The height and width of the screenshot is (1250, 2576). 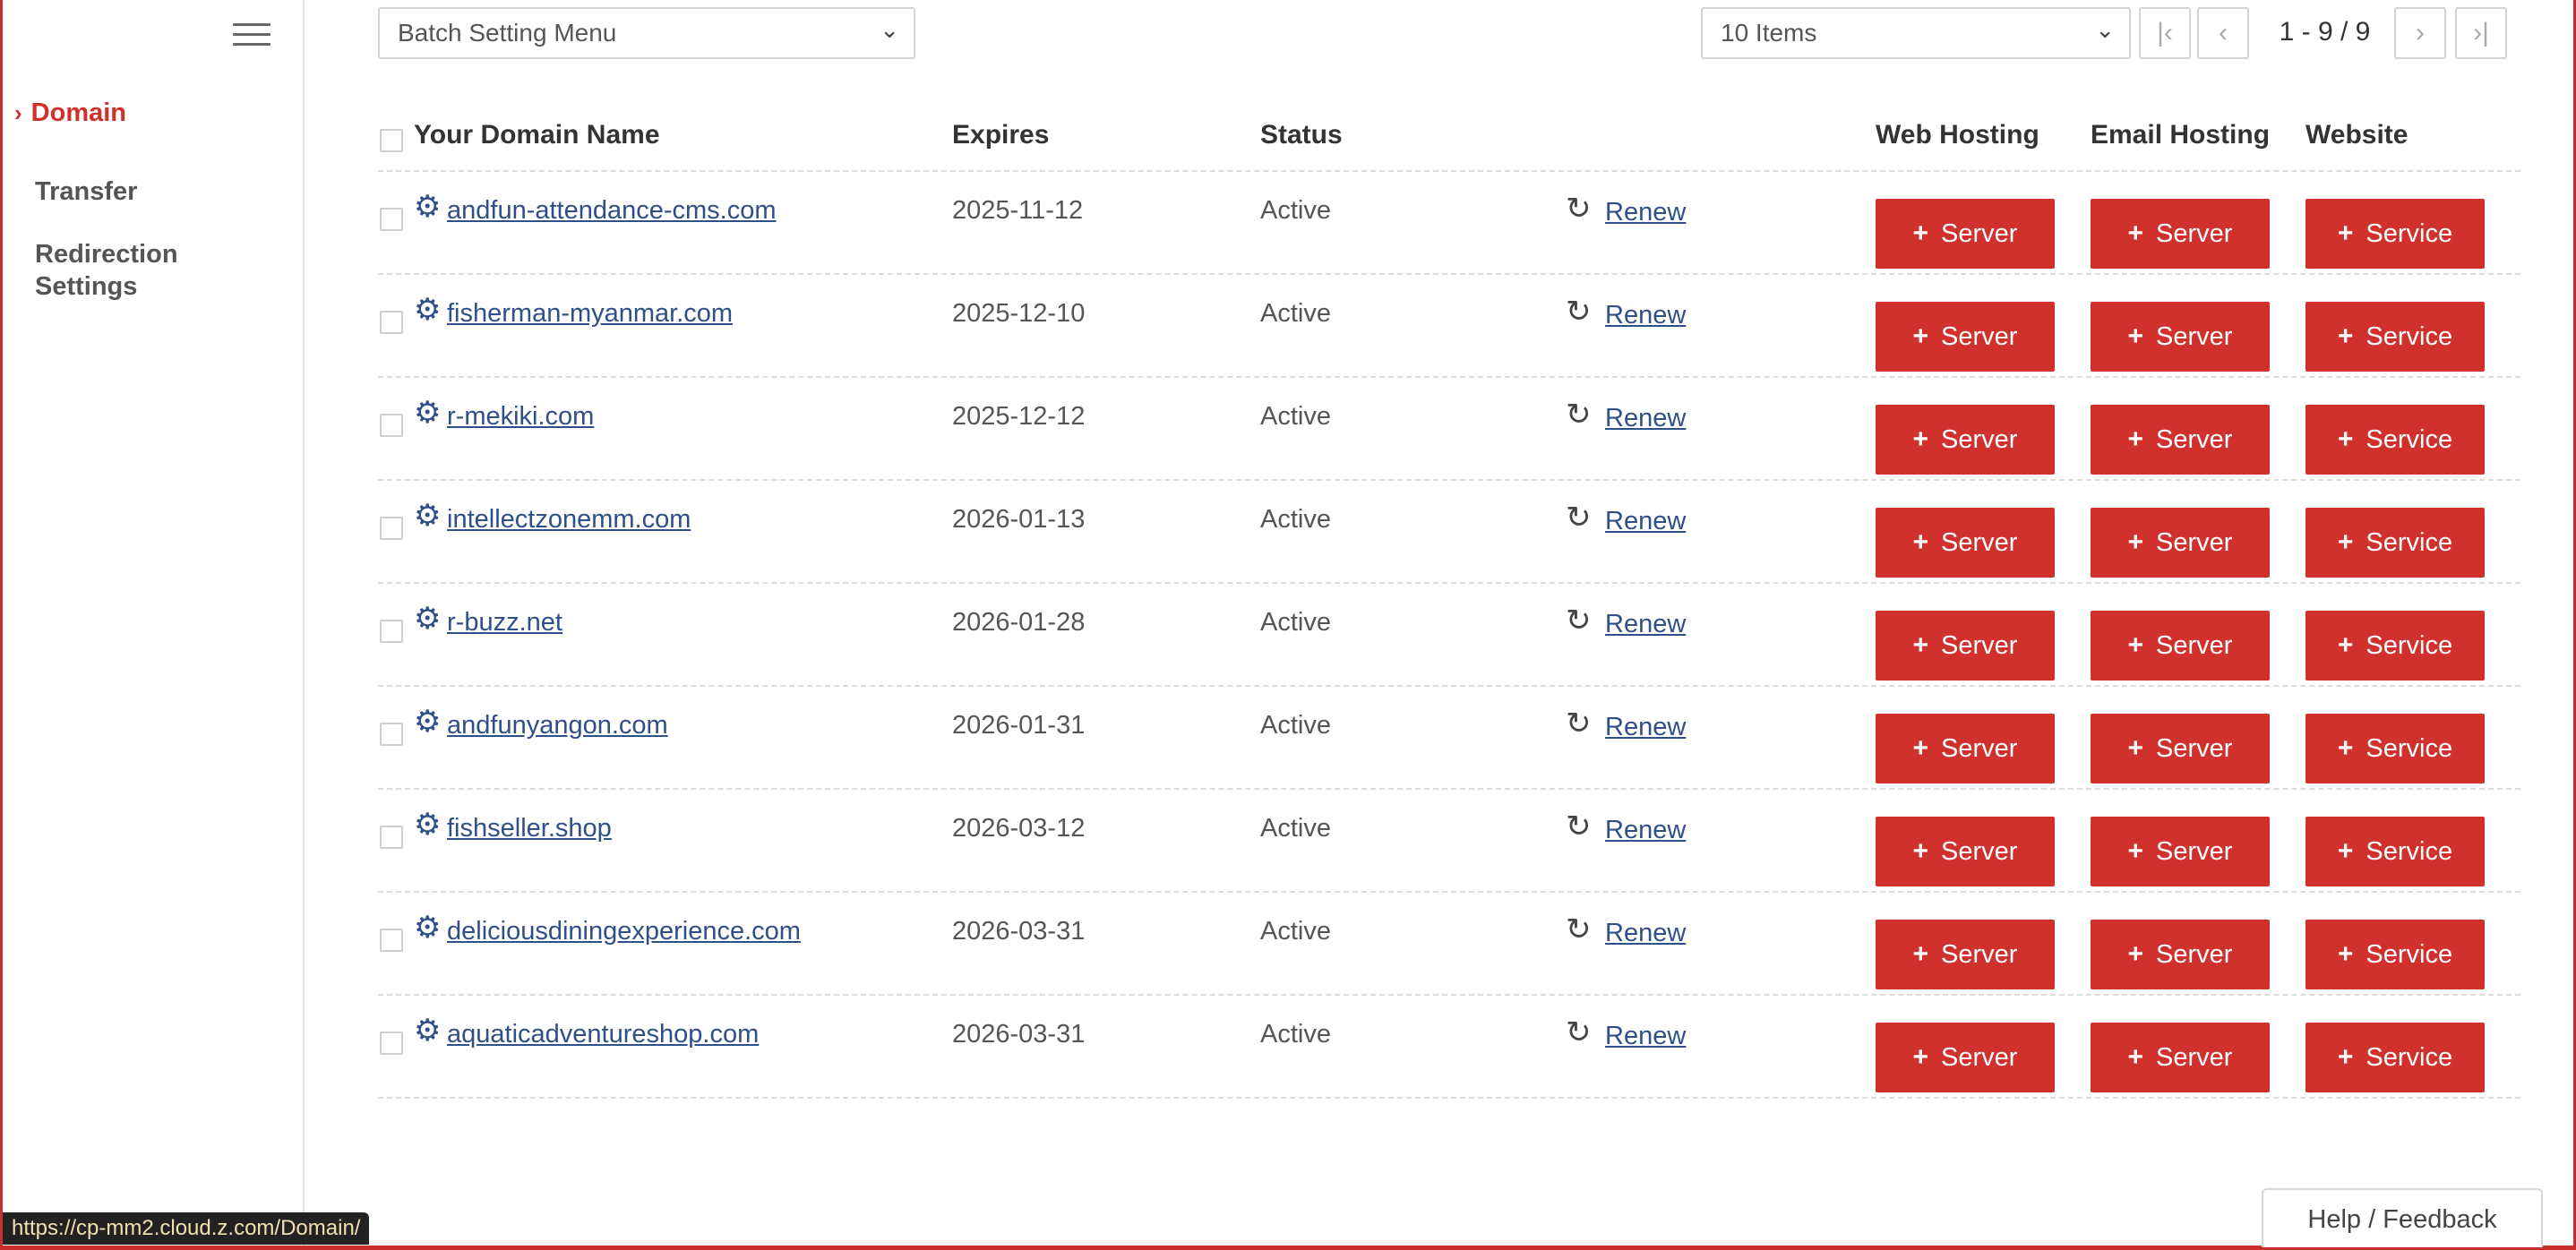 What do you see at coordinates (1579, 621) in the screenshot?
I see `renew-icon: ↻` at bounding box center [1579, 621].